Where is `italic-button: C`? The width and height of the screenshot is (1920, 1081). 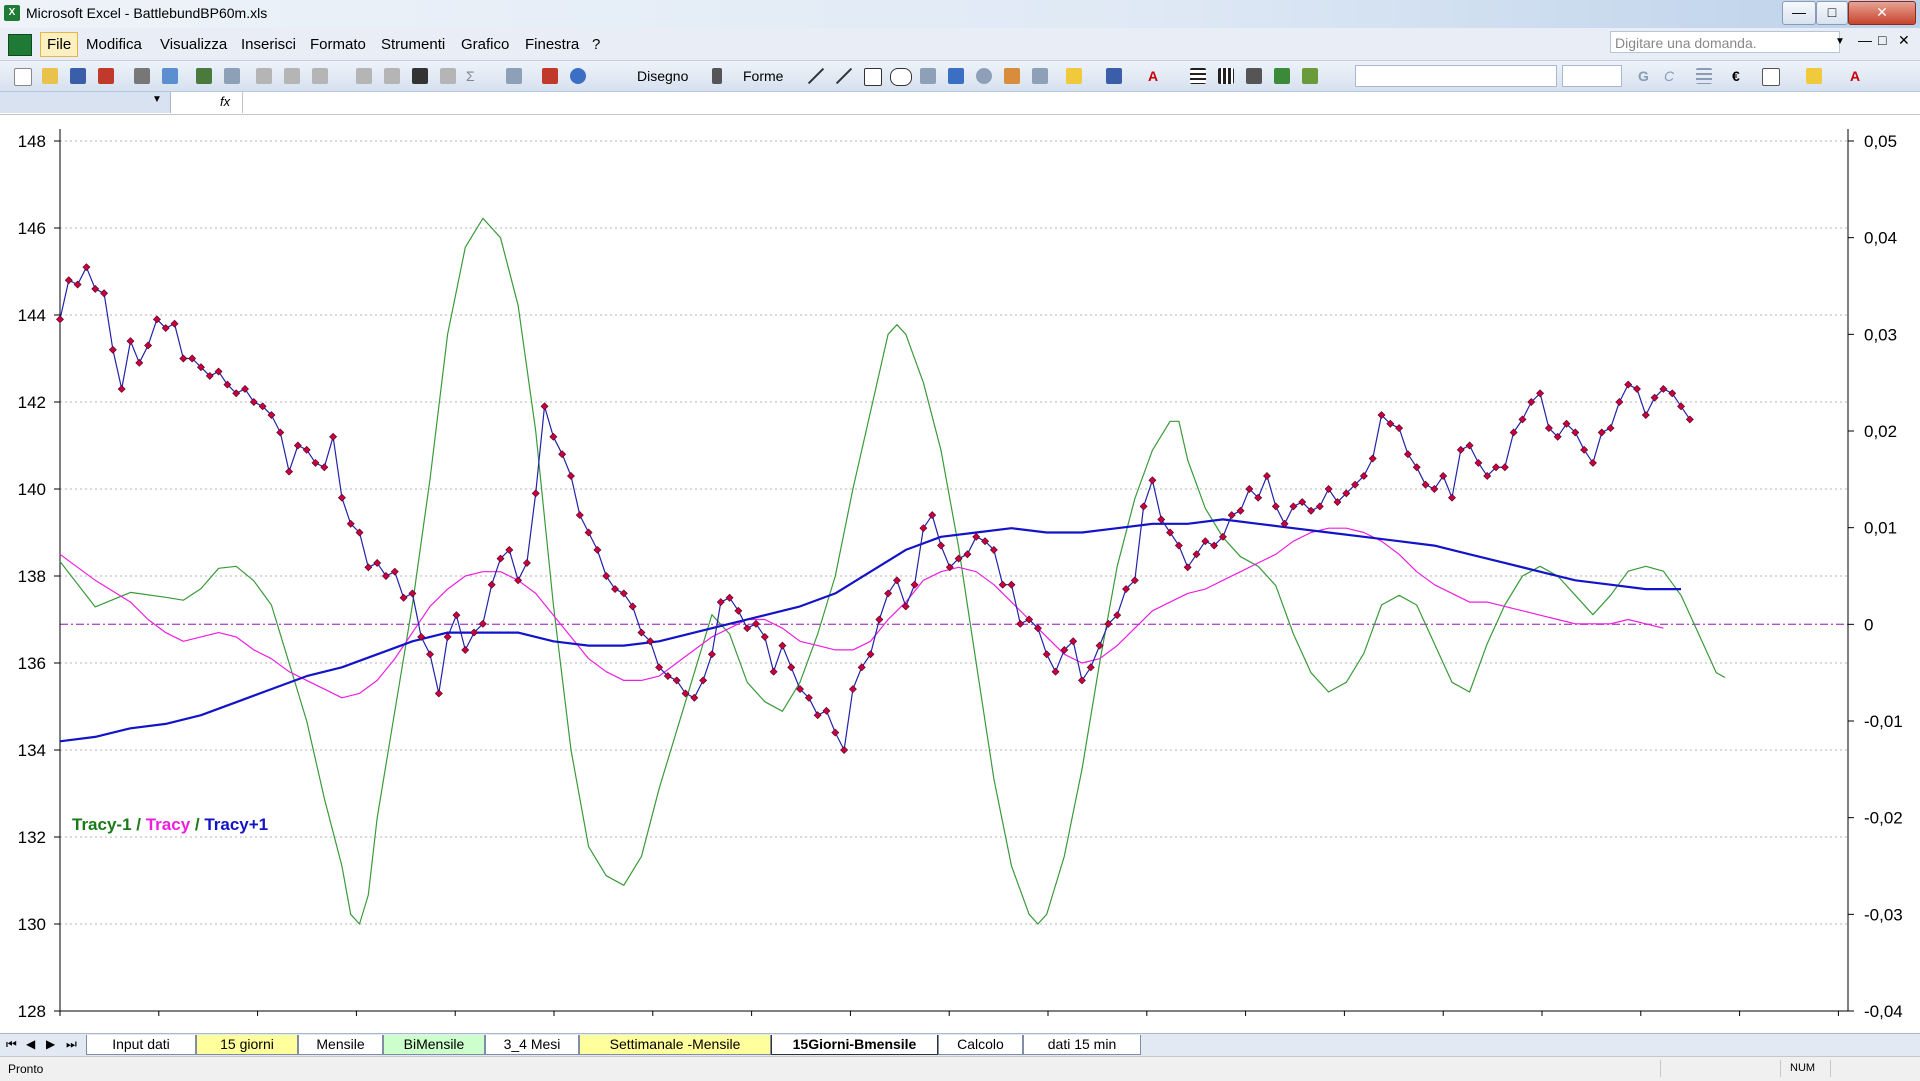 italic-button: C is located at coordinates (1669, 76).